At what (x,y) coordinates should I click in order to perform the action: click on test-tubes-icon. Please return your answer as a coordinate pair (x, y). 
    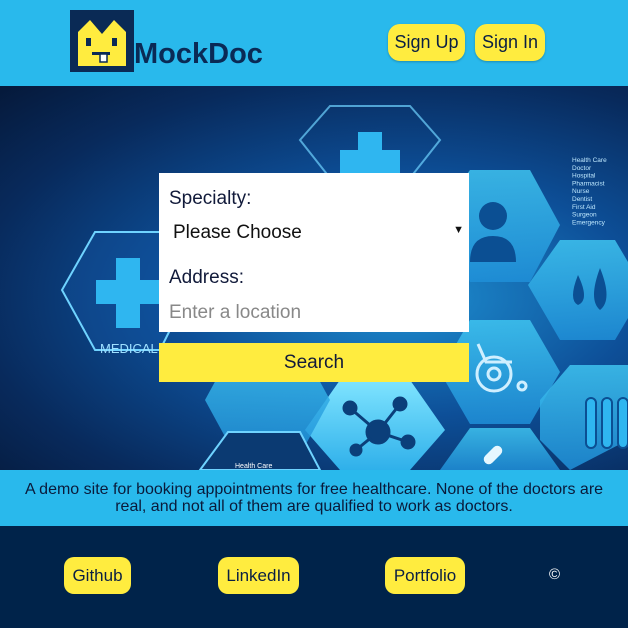
    Looking at the image, I should click on (606, 423).